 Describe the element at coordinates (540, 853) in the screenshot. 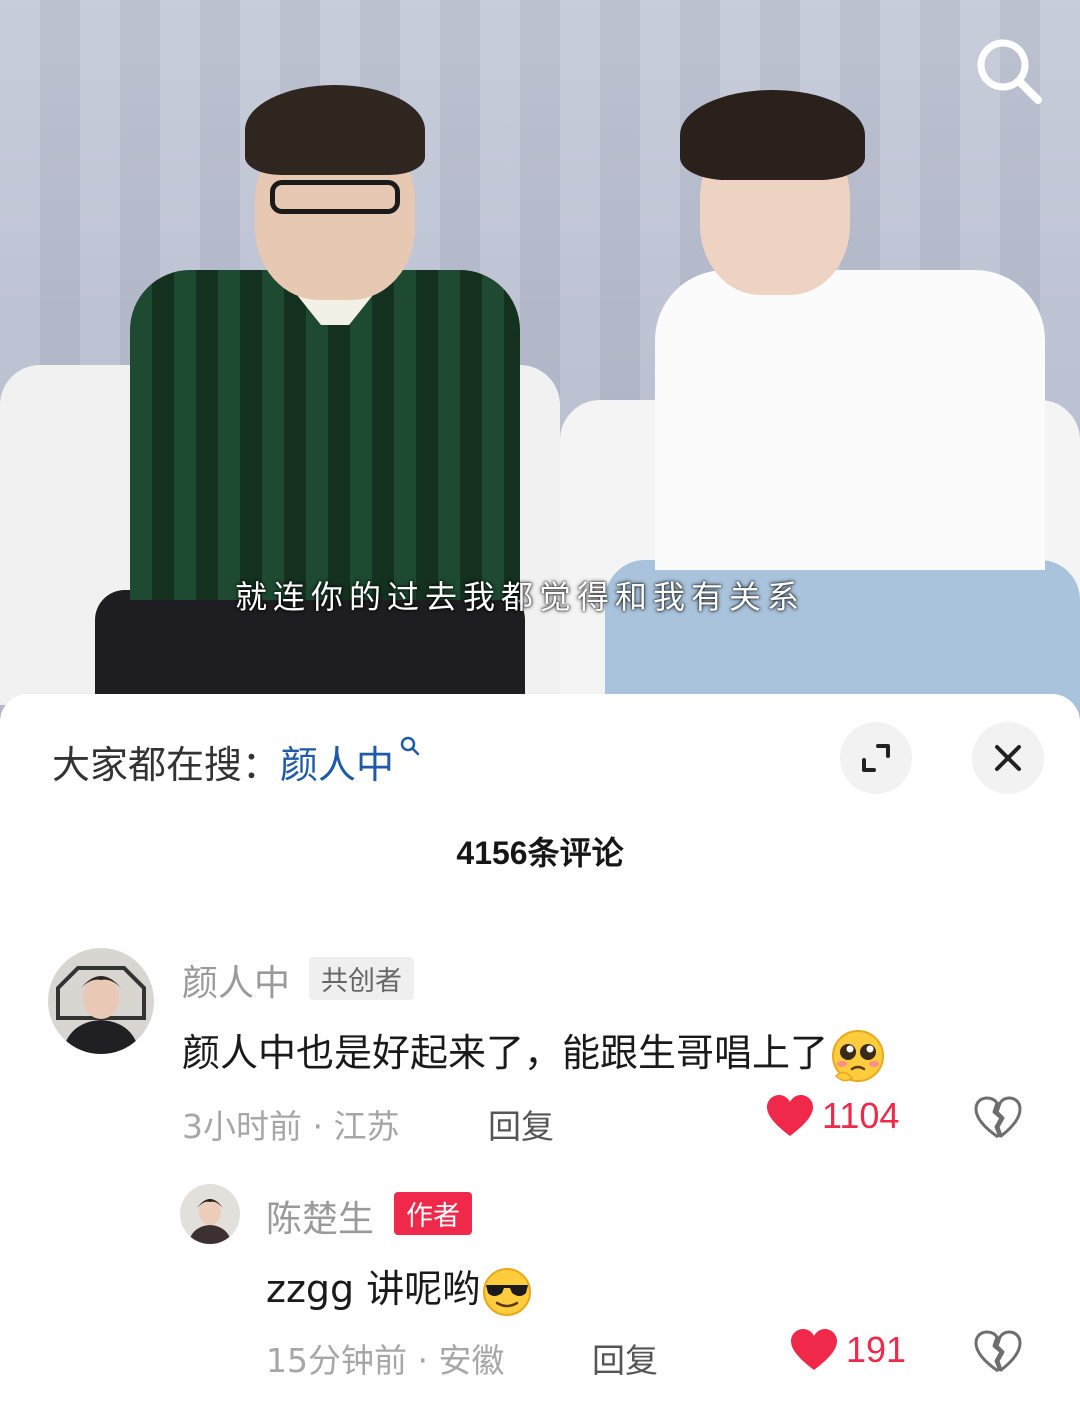

I see `comment-count-title: 4156条评论` at that location.